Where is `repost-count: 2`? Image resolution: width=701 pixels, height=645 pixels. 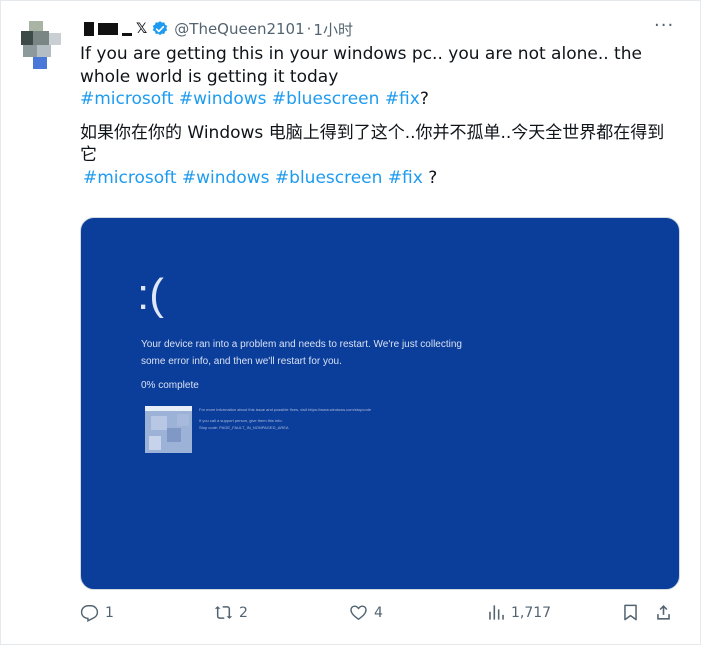
repost-count: 2 is located at coordinates (243, 612).